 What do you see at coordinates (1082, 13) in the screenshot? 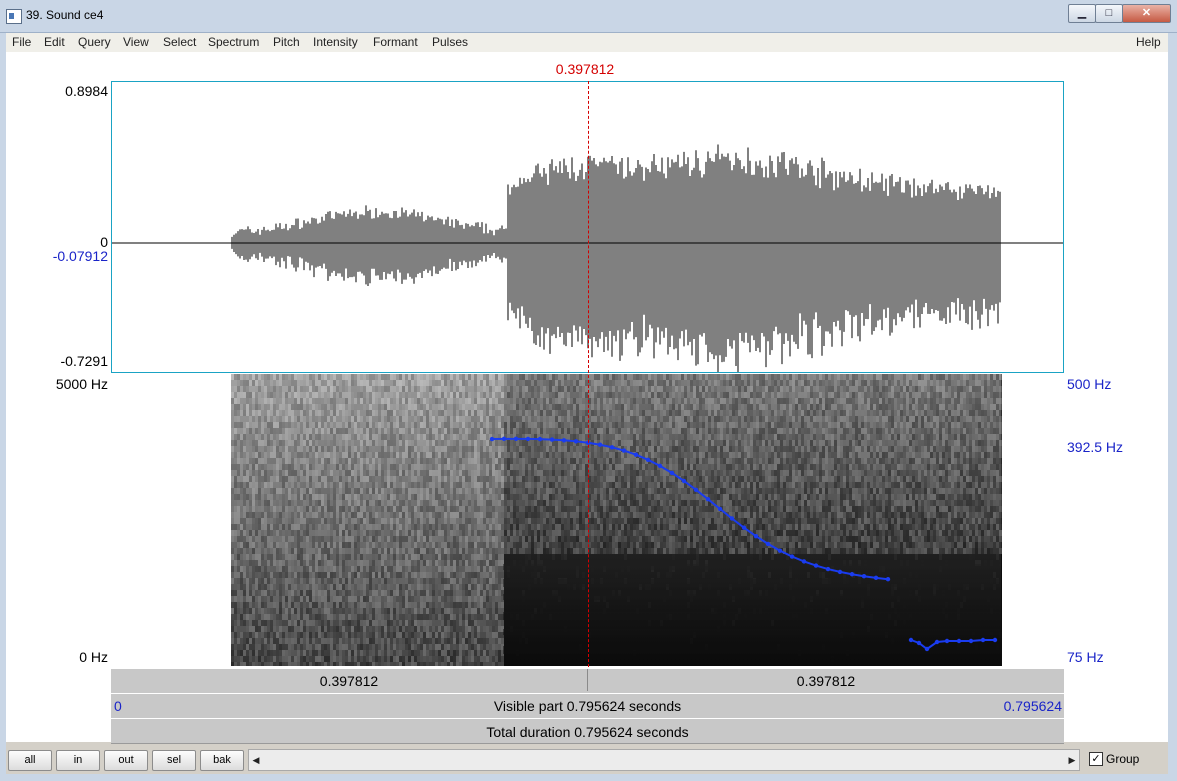
I see `minimize-button: ▁` at bounding box center [1082, 13].